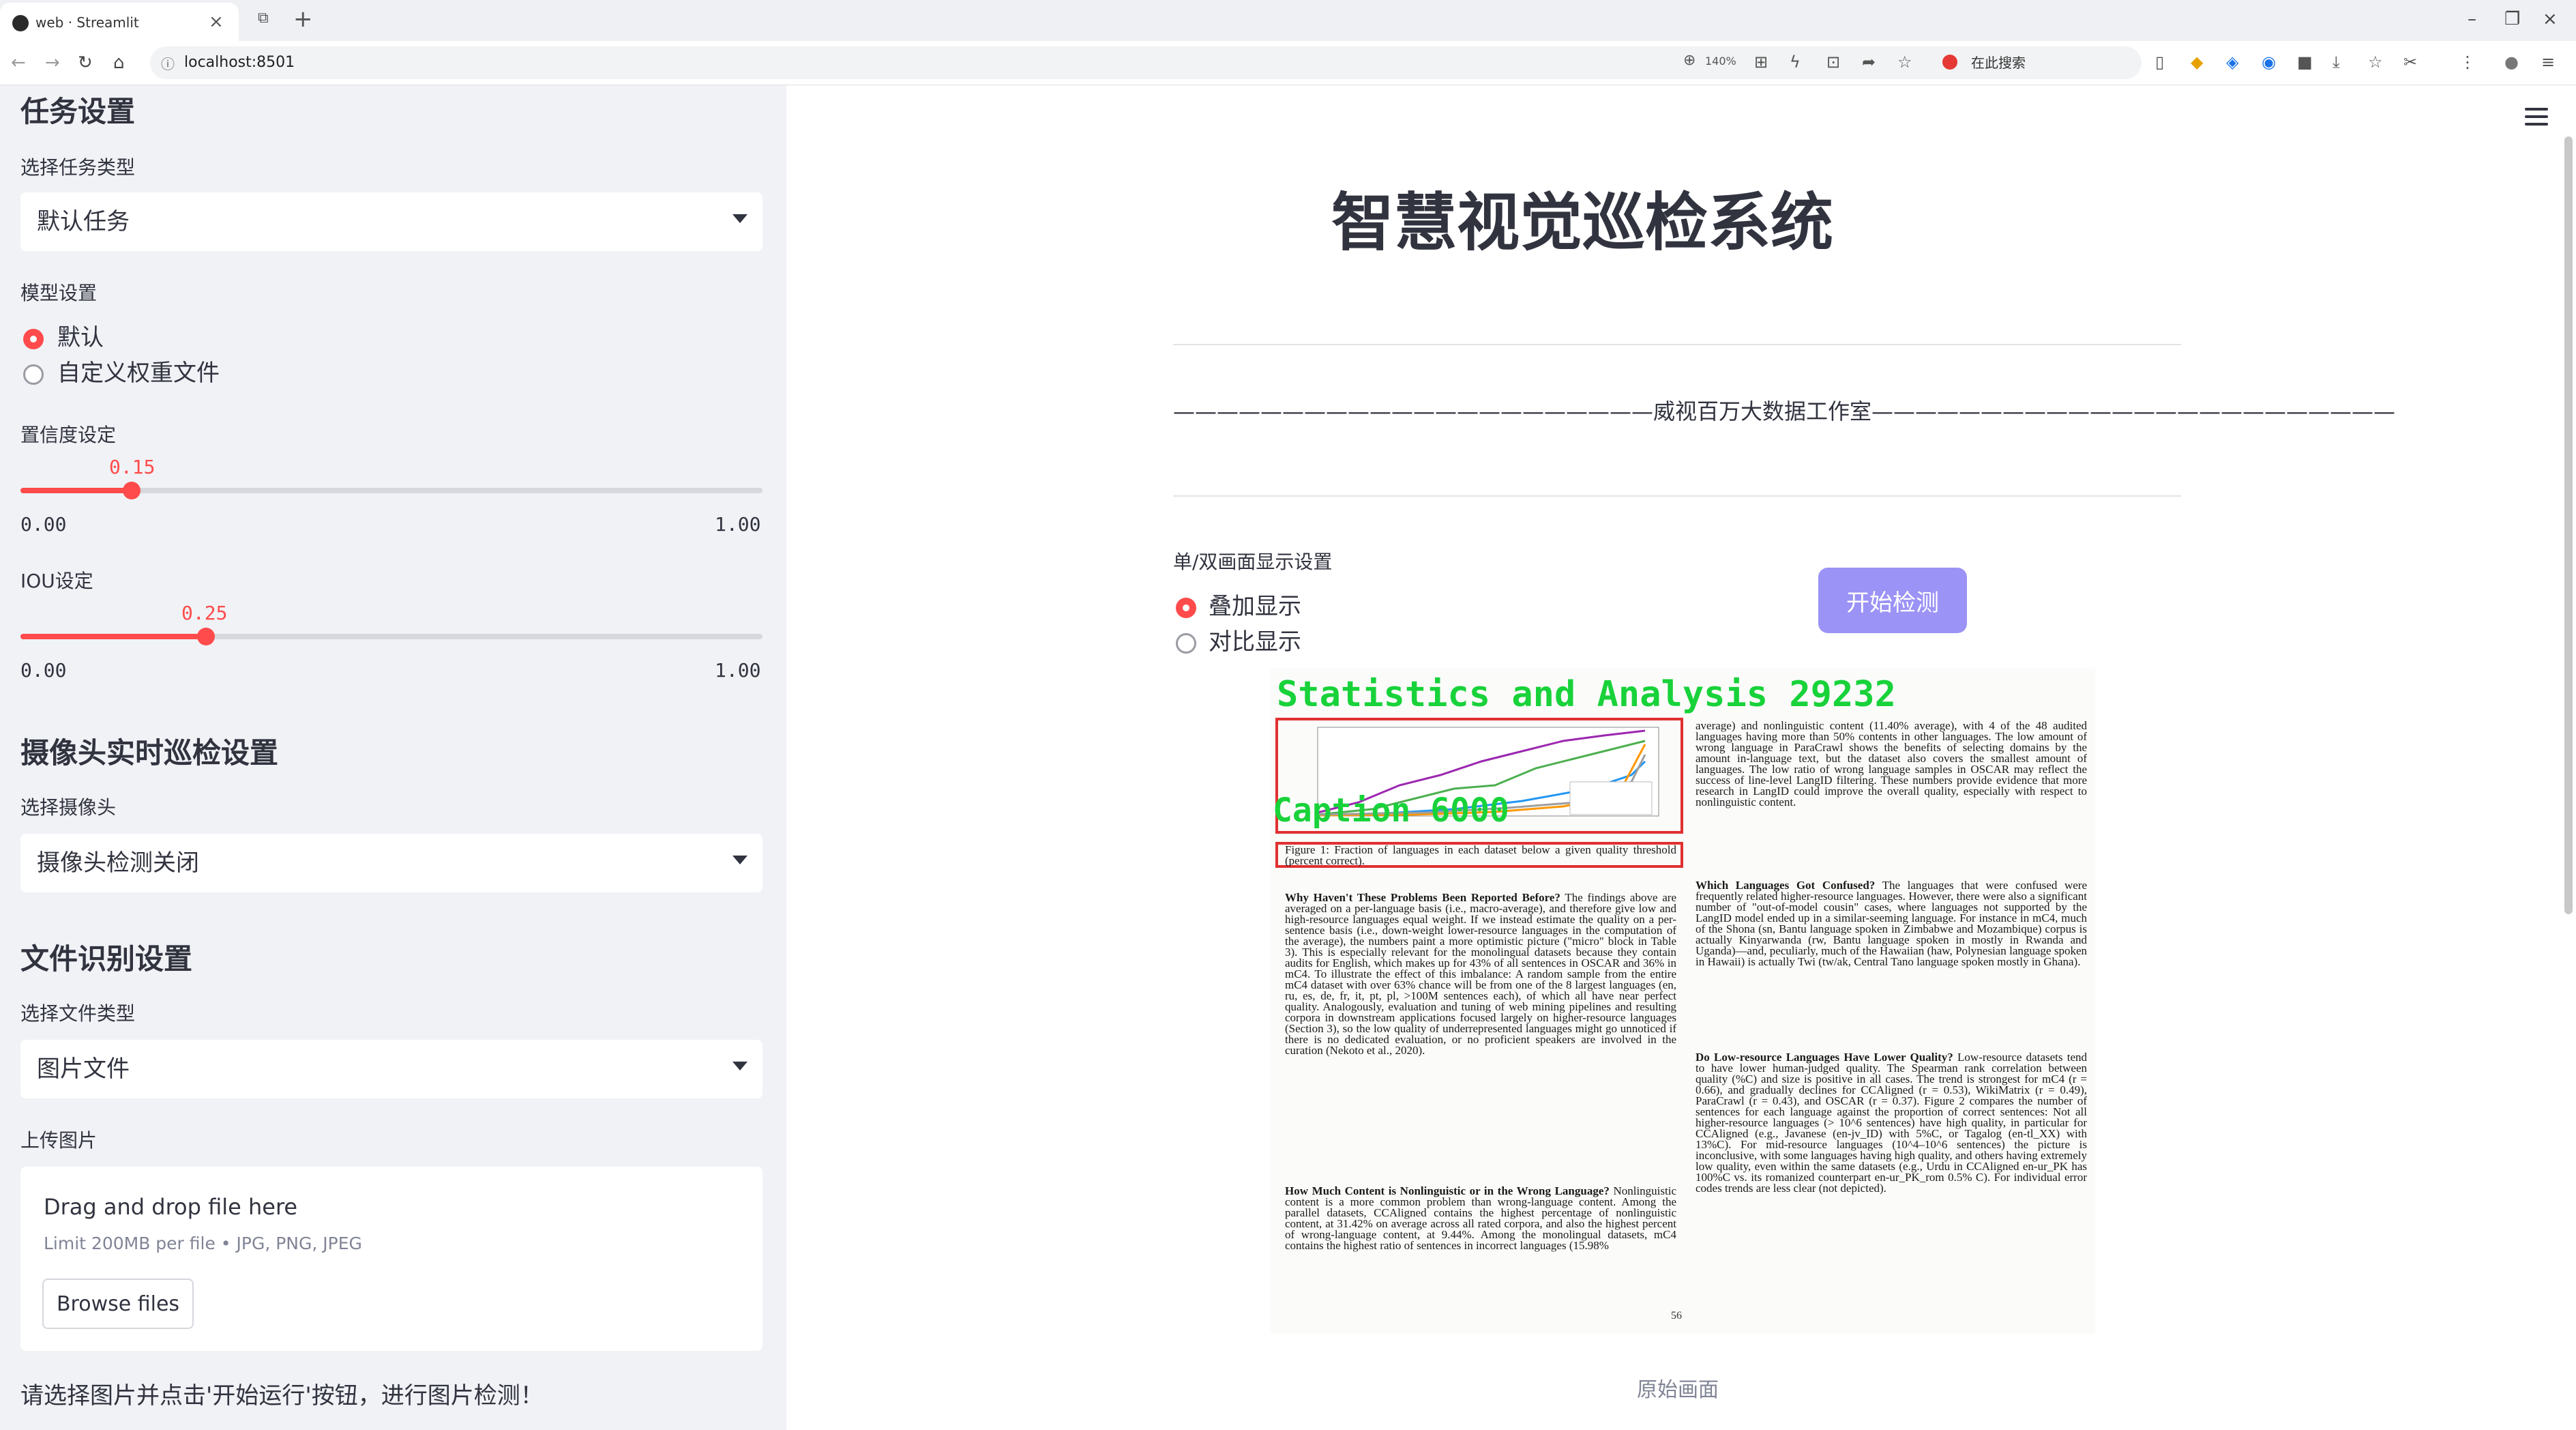  I want to click on browser-search-box, so click(2038, 63).